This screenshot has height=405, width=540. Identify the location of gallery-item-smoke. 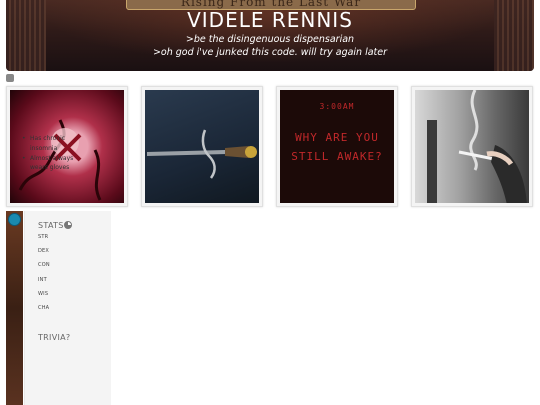
(472, 146).